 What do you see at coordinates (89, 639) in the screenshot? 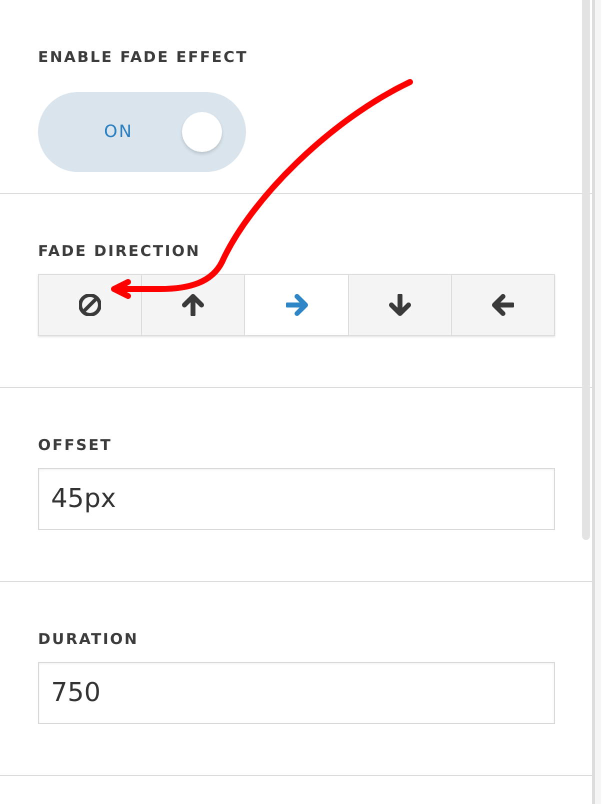
I see `section-label: DURATION` at bounding box center [89, 639].